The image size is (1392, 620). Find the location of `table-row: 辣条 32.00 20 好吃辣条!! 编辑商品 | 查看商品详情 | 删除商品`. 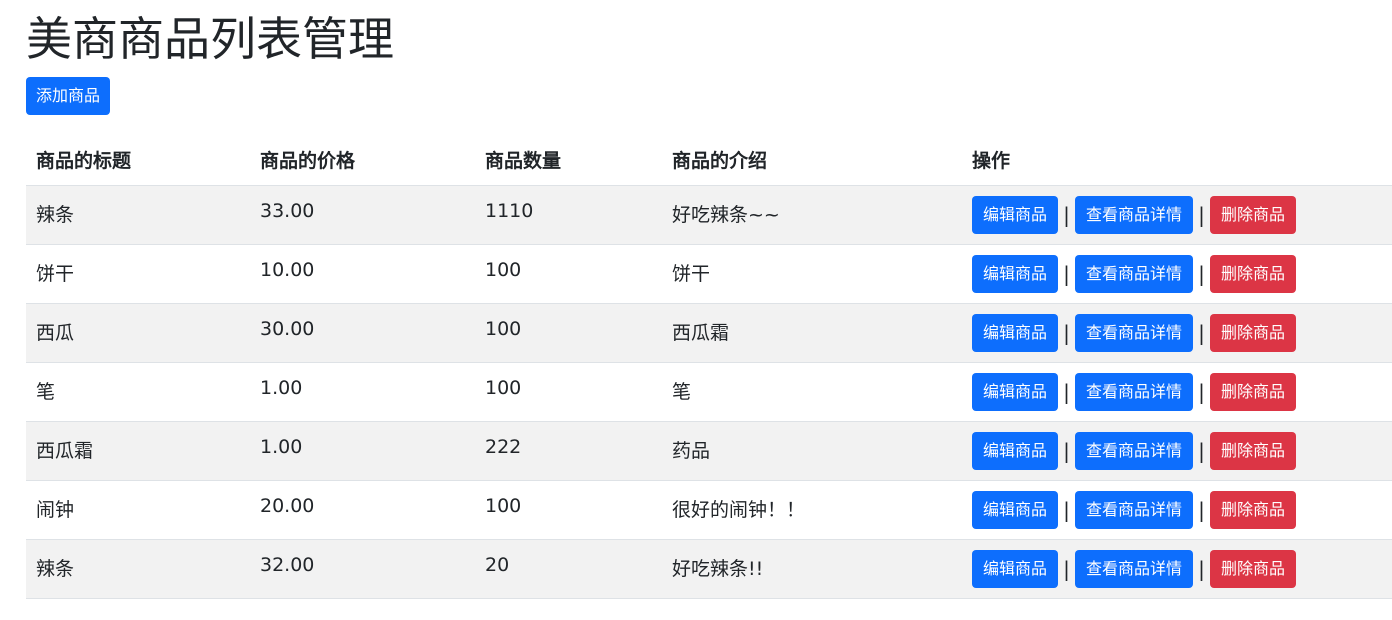

table-row: 辣条 32.00 20 好吃辣条!! 编辑商品 | 查看商品详情 | 删除商品 is located at coordinates (709, 569).